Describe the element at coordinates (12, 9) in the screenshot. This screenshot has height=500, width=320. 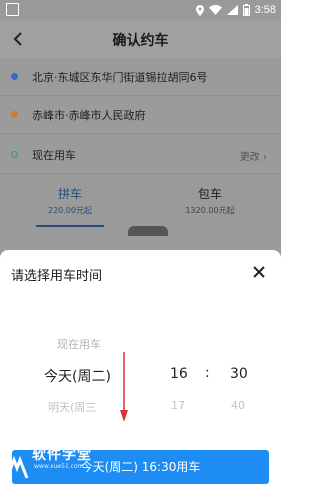
I see `notification-icon` at that location.